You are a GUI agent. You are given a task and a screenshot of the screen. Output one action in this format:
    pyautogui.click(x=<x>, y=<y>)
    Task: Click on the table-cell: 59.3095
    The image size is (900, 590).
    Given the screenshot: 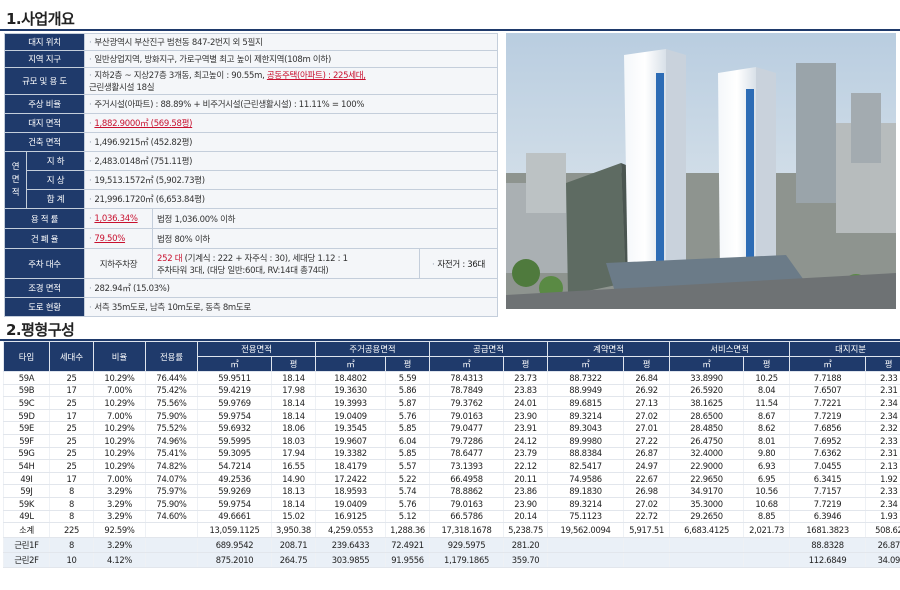 What is the action you would take?
    pyautogui.click(x=234, y=454)
    